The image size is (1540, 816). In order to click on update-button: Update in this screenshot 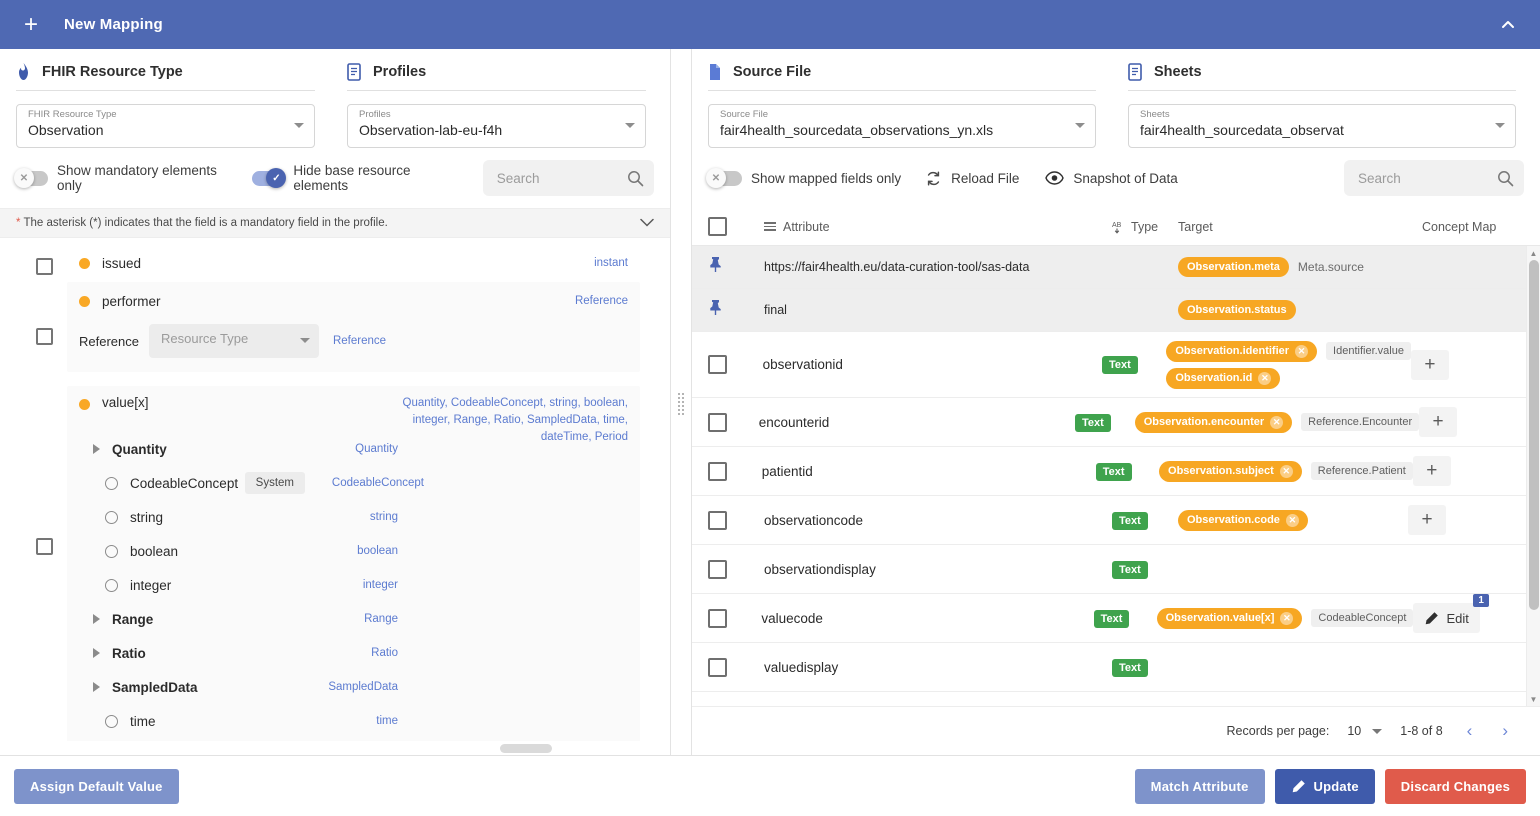, I will do `click(1324, 786)`.